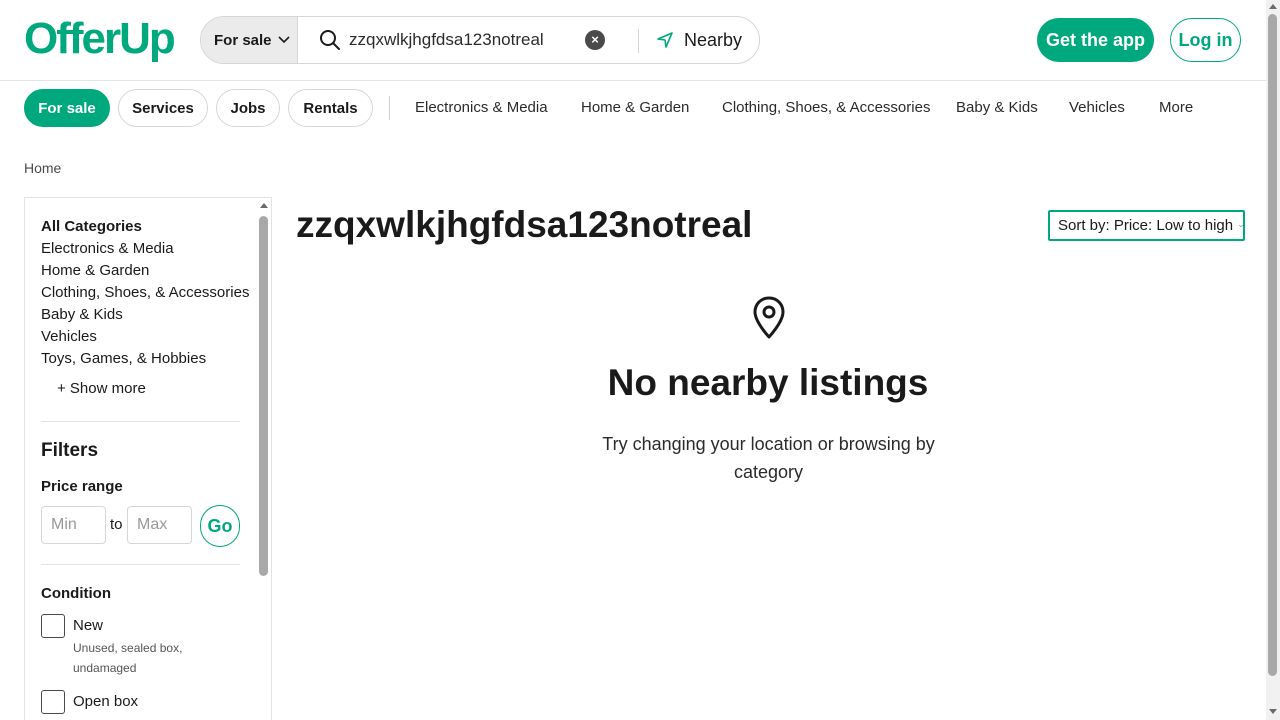 This screenshot has width=1280, height=720. Describe the element at coordinates (997, 107) in the screenshot. I see `nav-category-baby-kids: Baby & Kids` at that location.